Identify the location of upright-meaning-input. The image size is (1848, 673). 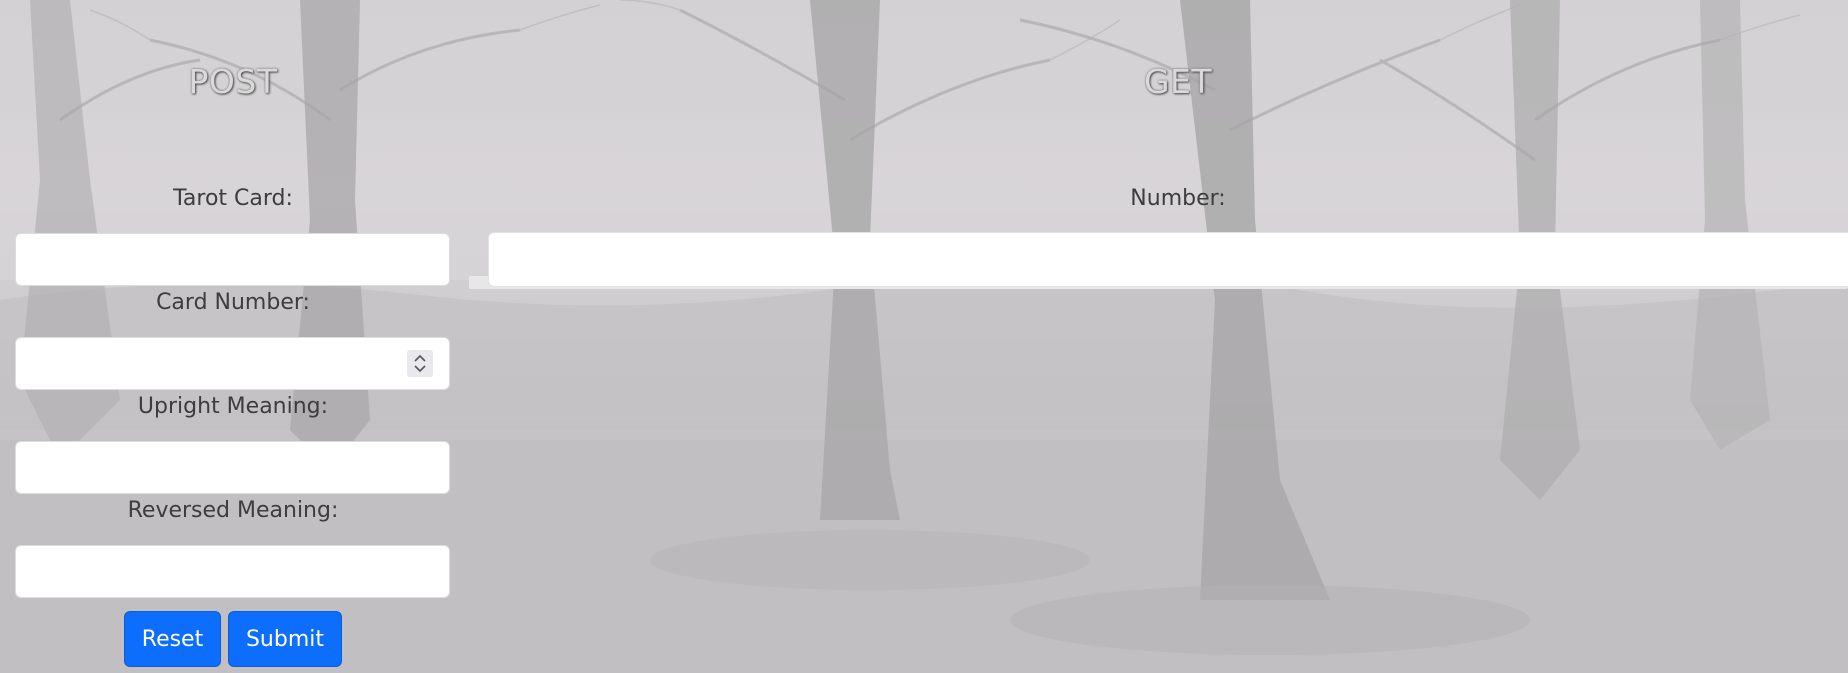
(232, 467).